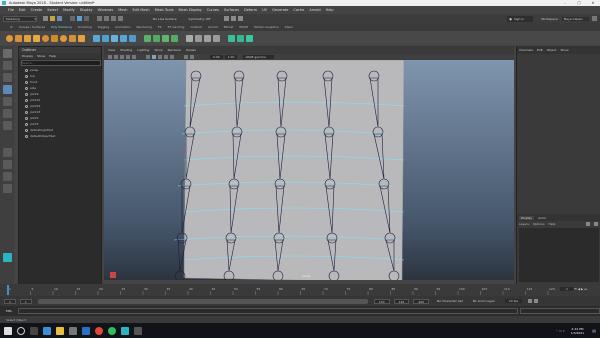 The image size is (600, 338). What do you see at coordinates (596, 224) in the screenshot?
I see `new-layer-selected-icon` at bounding box center [596, 224].